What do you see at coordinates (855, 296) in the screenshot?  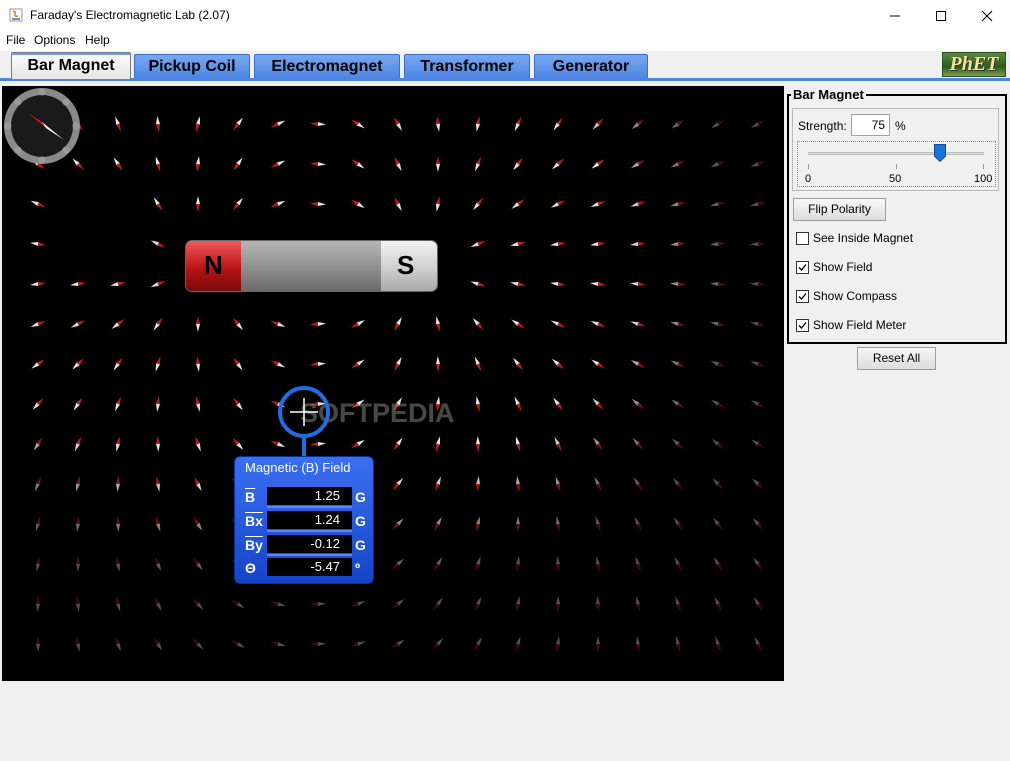 I see `checkbox-label: Show Compass` at bounding box center [855, 296].